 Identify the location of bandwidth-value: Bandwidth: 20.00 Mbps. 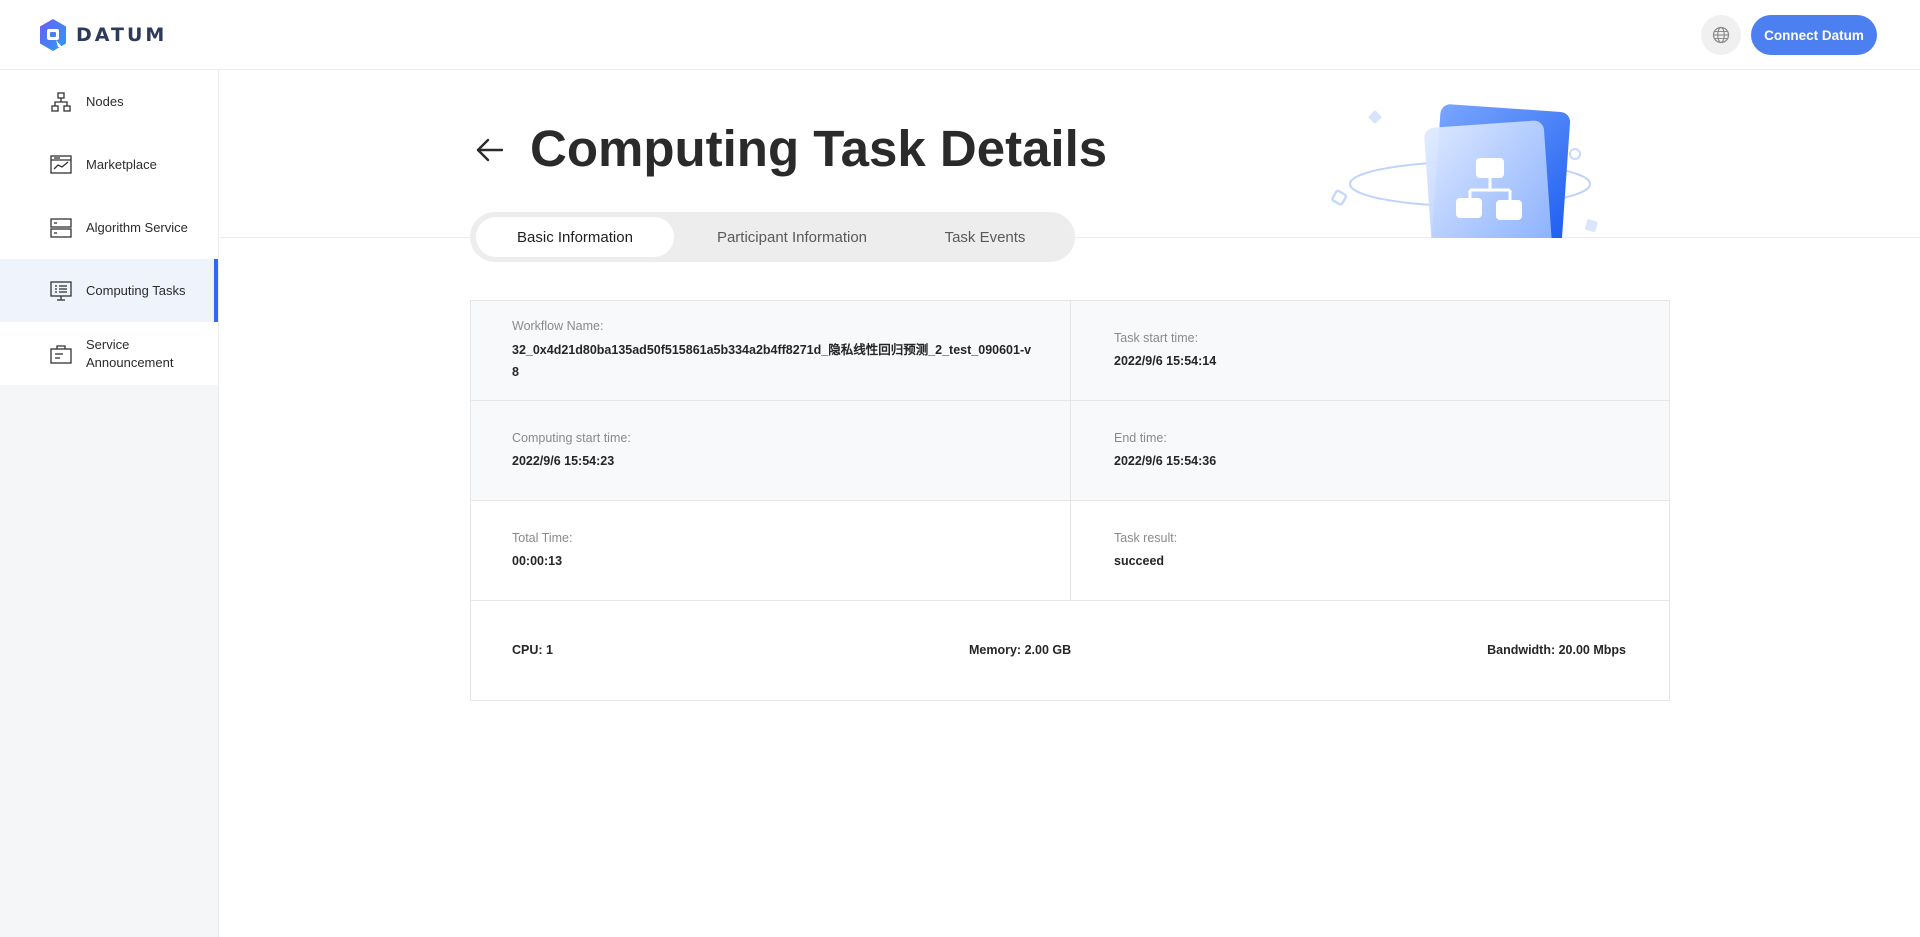
(1556, 650).